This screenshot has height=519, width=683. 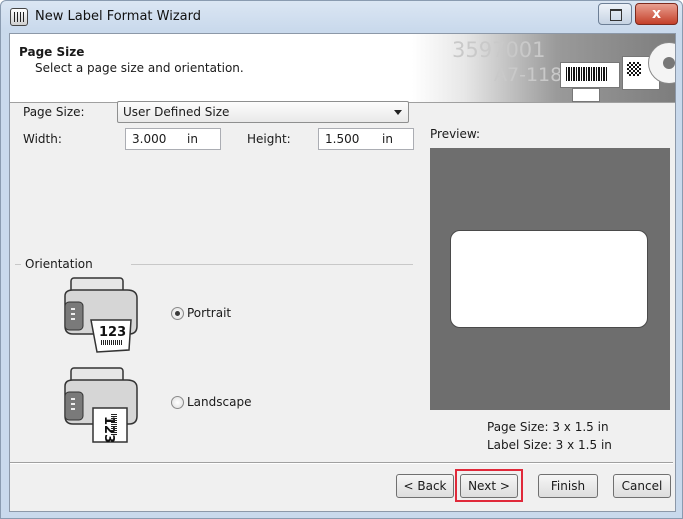 I want to click on banner-code-text: A7-118, so click(x=528, y=75).